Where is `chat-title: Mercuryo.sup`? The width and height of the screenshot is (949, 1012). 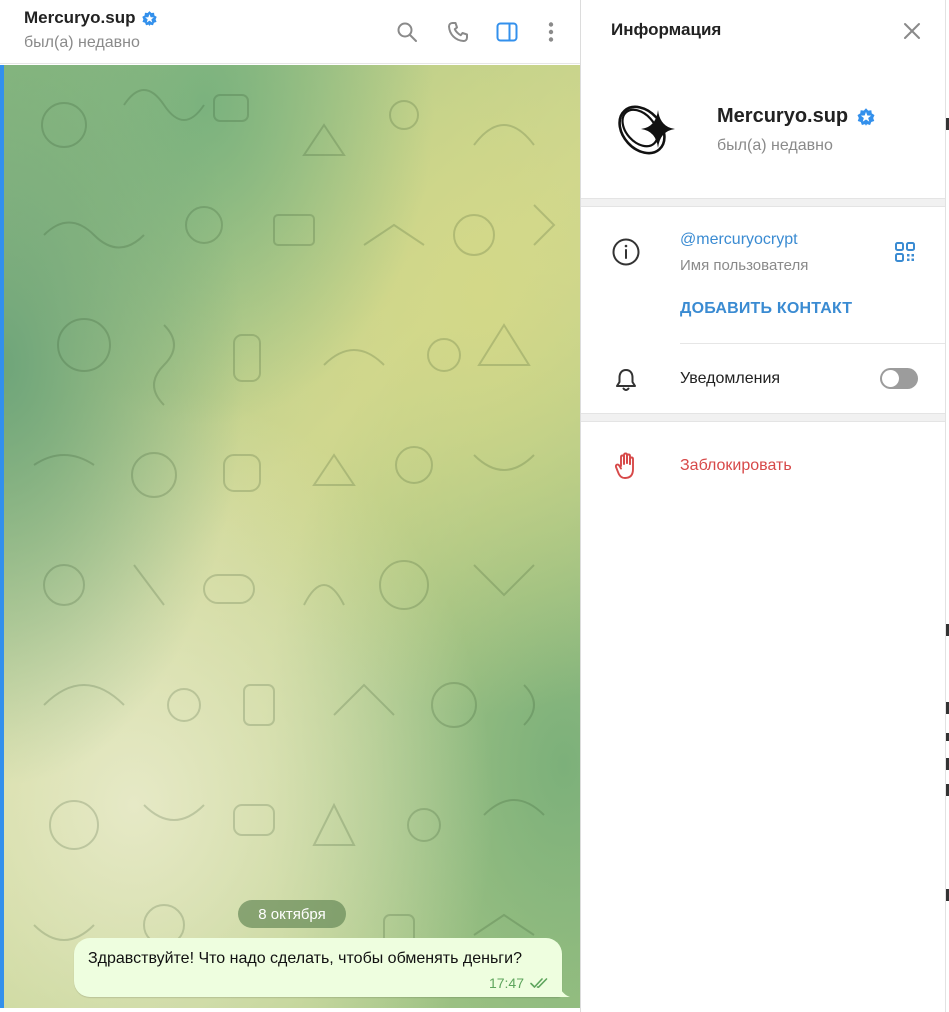
chat-title: Mercuryo.sup is located at coordinates (79, 18).